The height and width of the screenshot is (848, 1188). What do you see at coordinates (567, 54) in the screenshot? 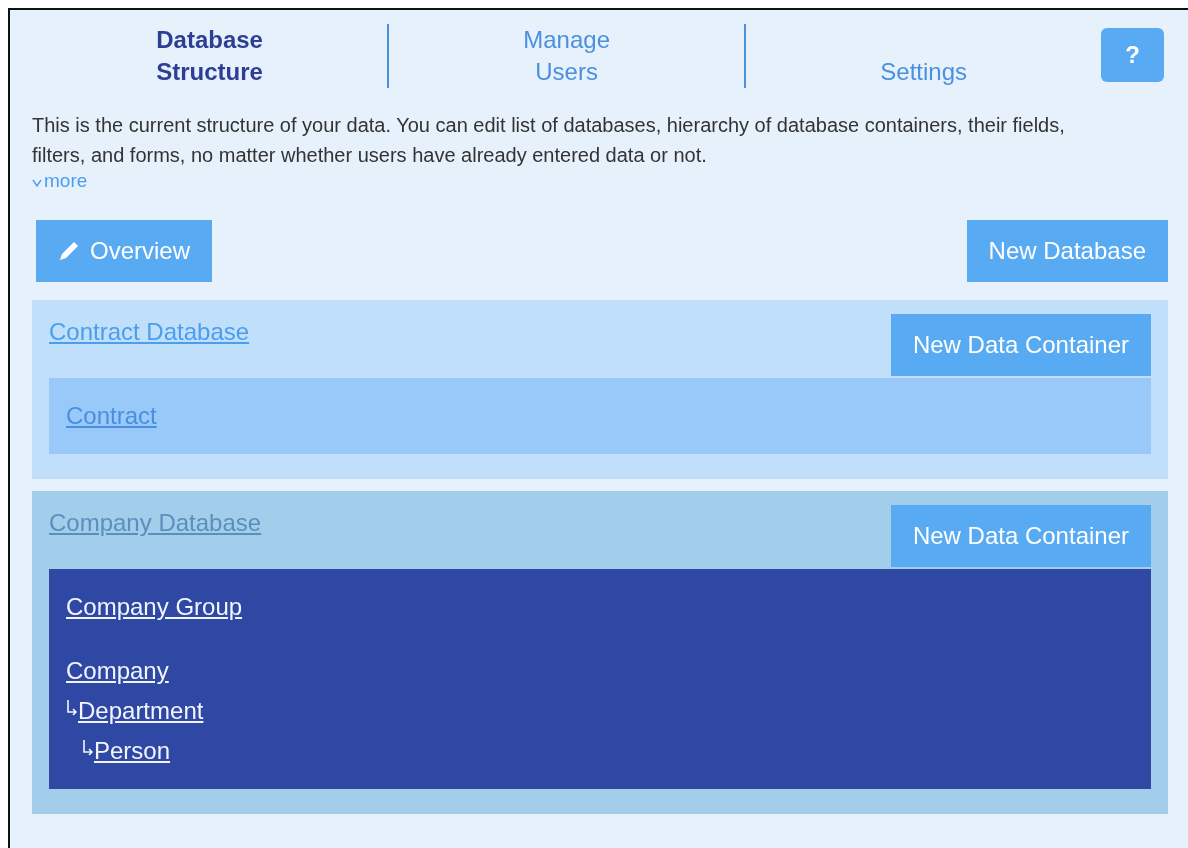
I see `tab: Manage Users` at bounding box center [567, 54].